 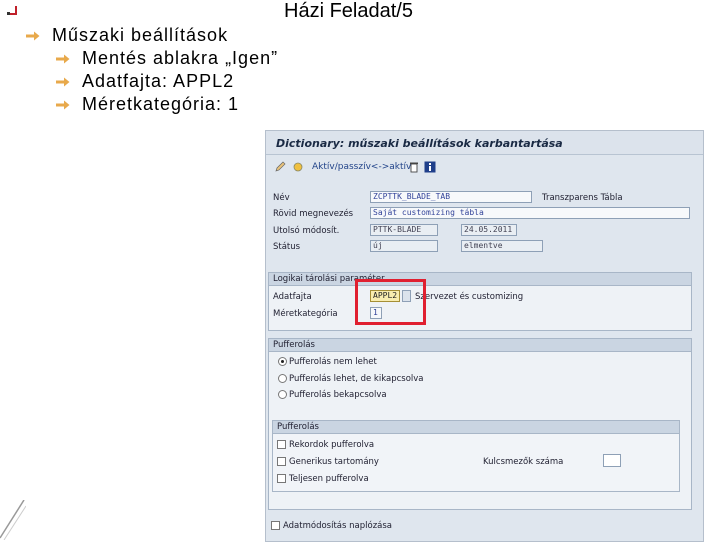 What do you see at coordinates (140, 35) in the screenshot?
I see `bullet-text: Műszaki beállítások` at bounding box center [140, 35].